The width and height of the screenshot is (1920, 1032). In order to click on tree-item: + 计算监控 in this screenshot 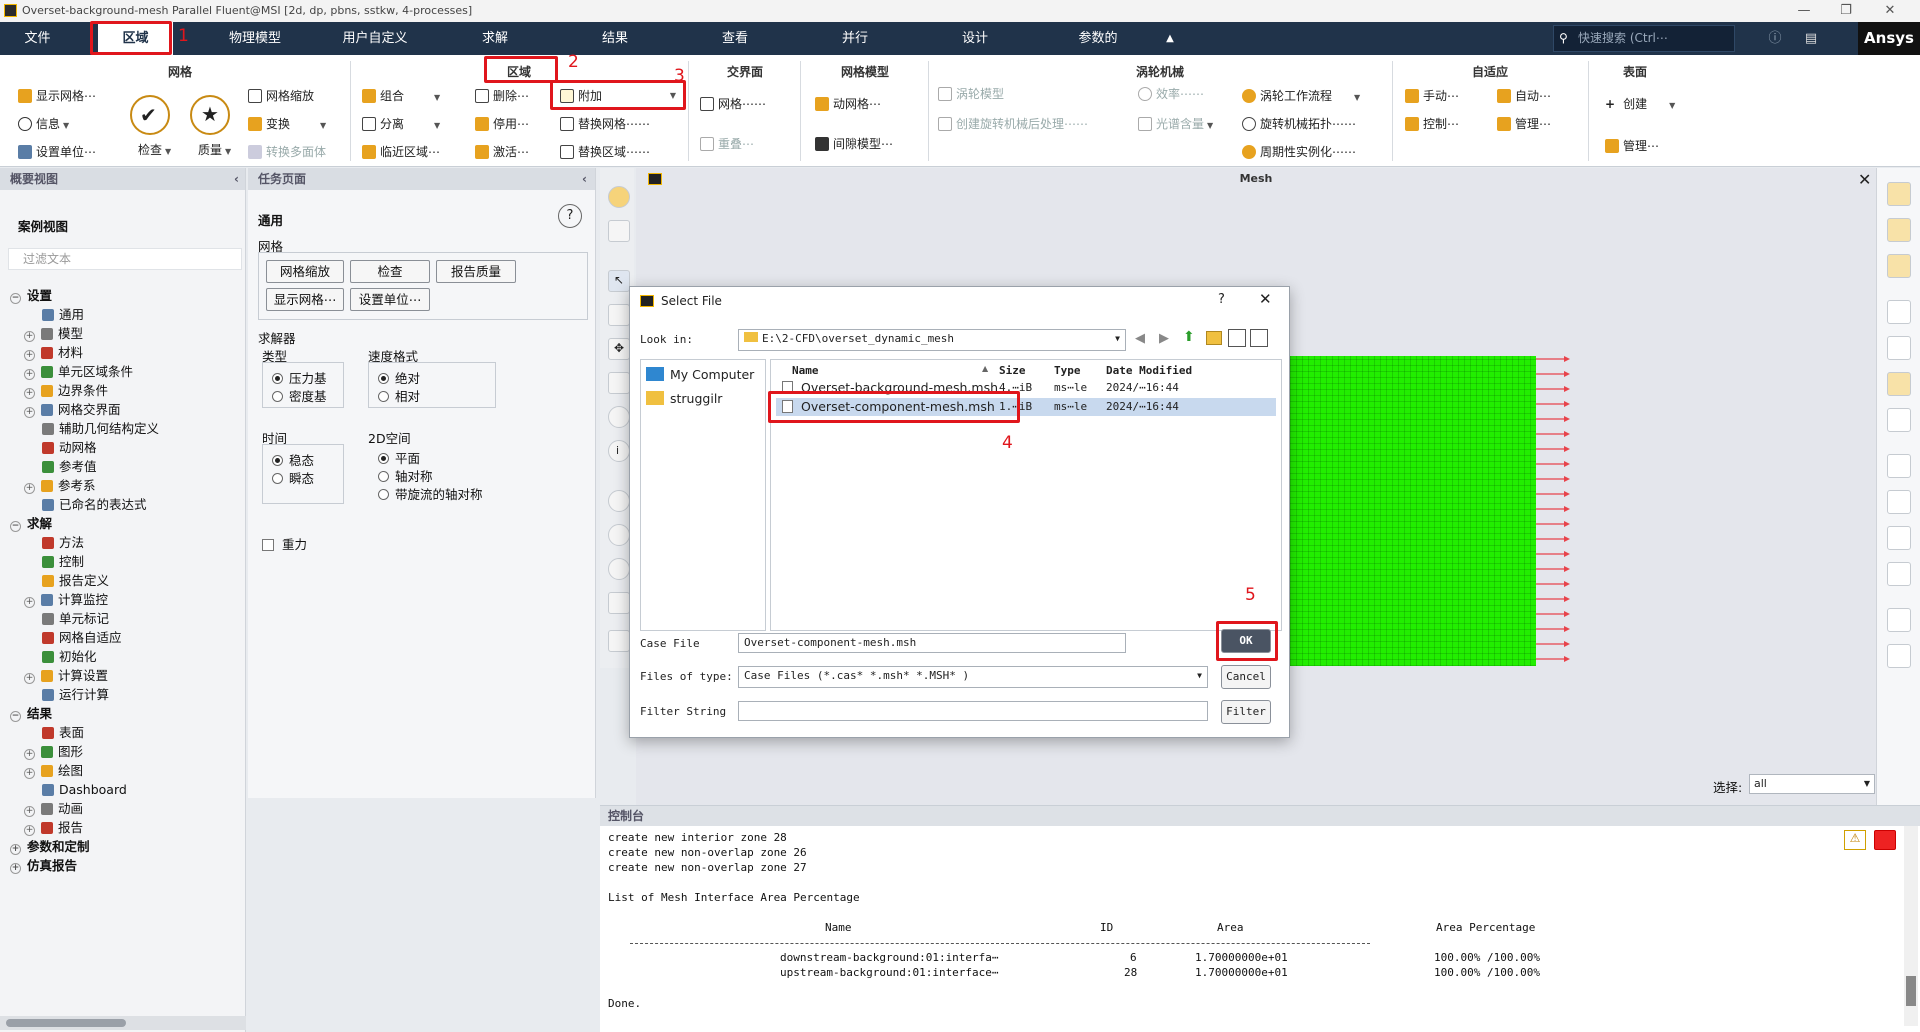, I will do `click(66, 599)`.